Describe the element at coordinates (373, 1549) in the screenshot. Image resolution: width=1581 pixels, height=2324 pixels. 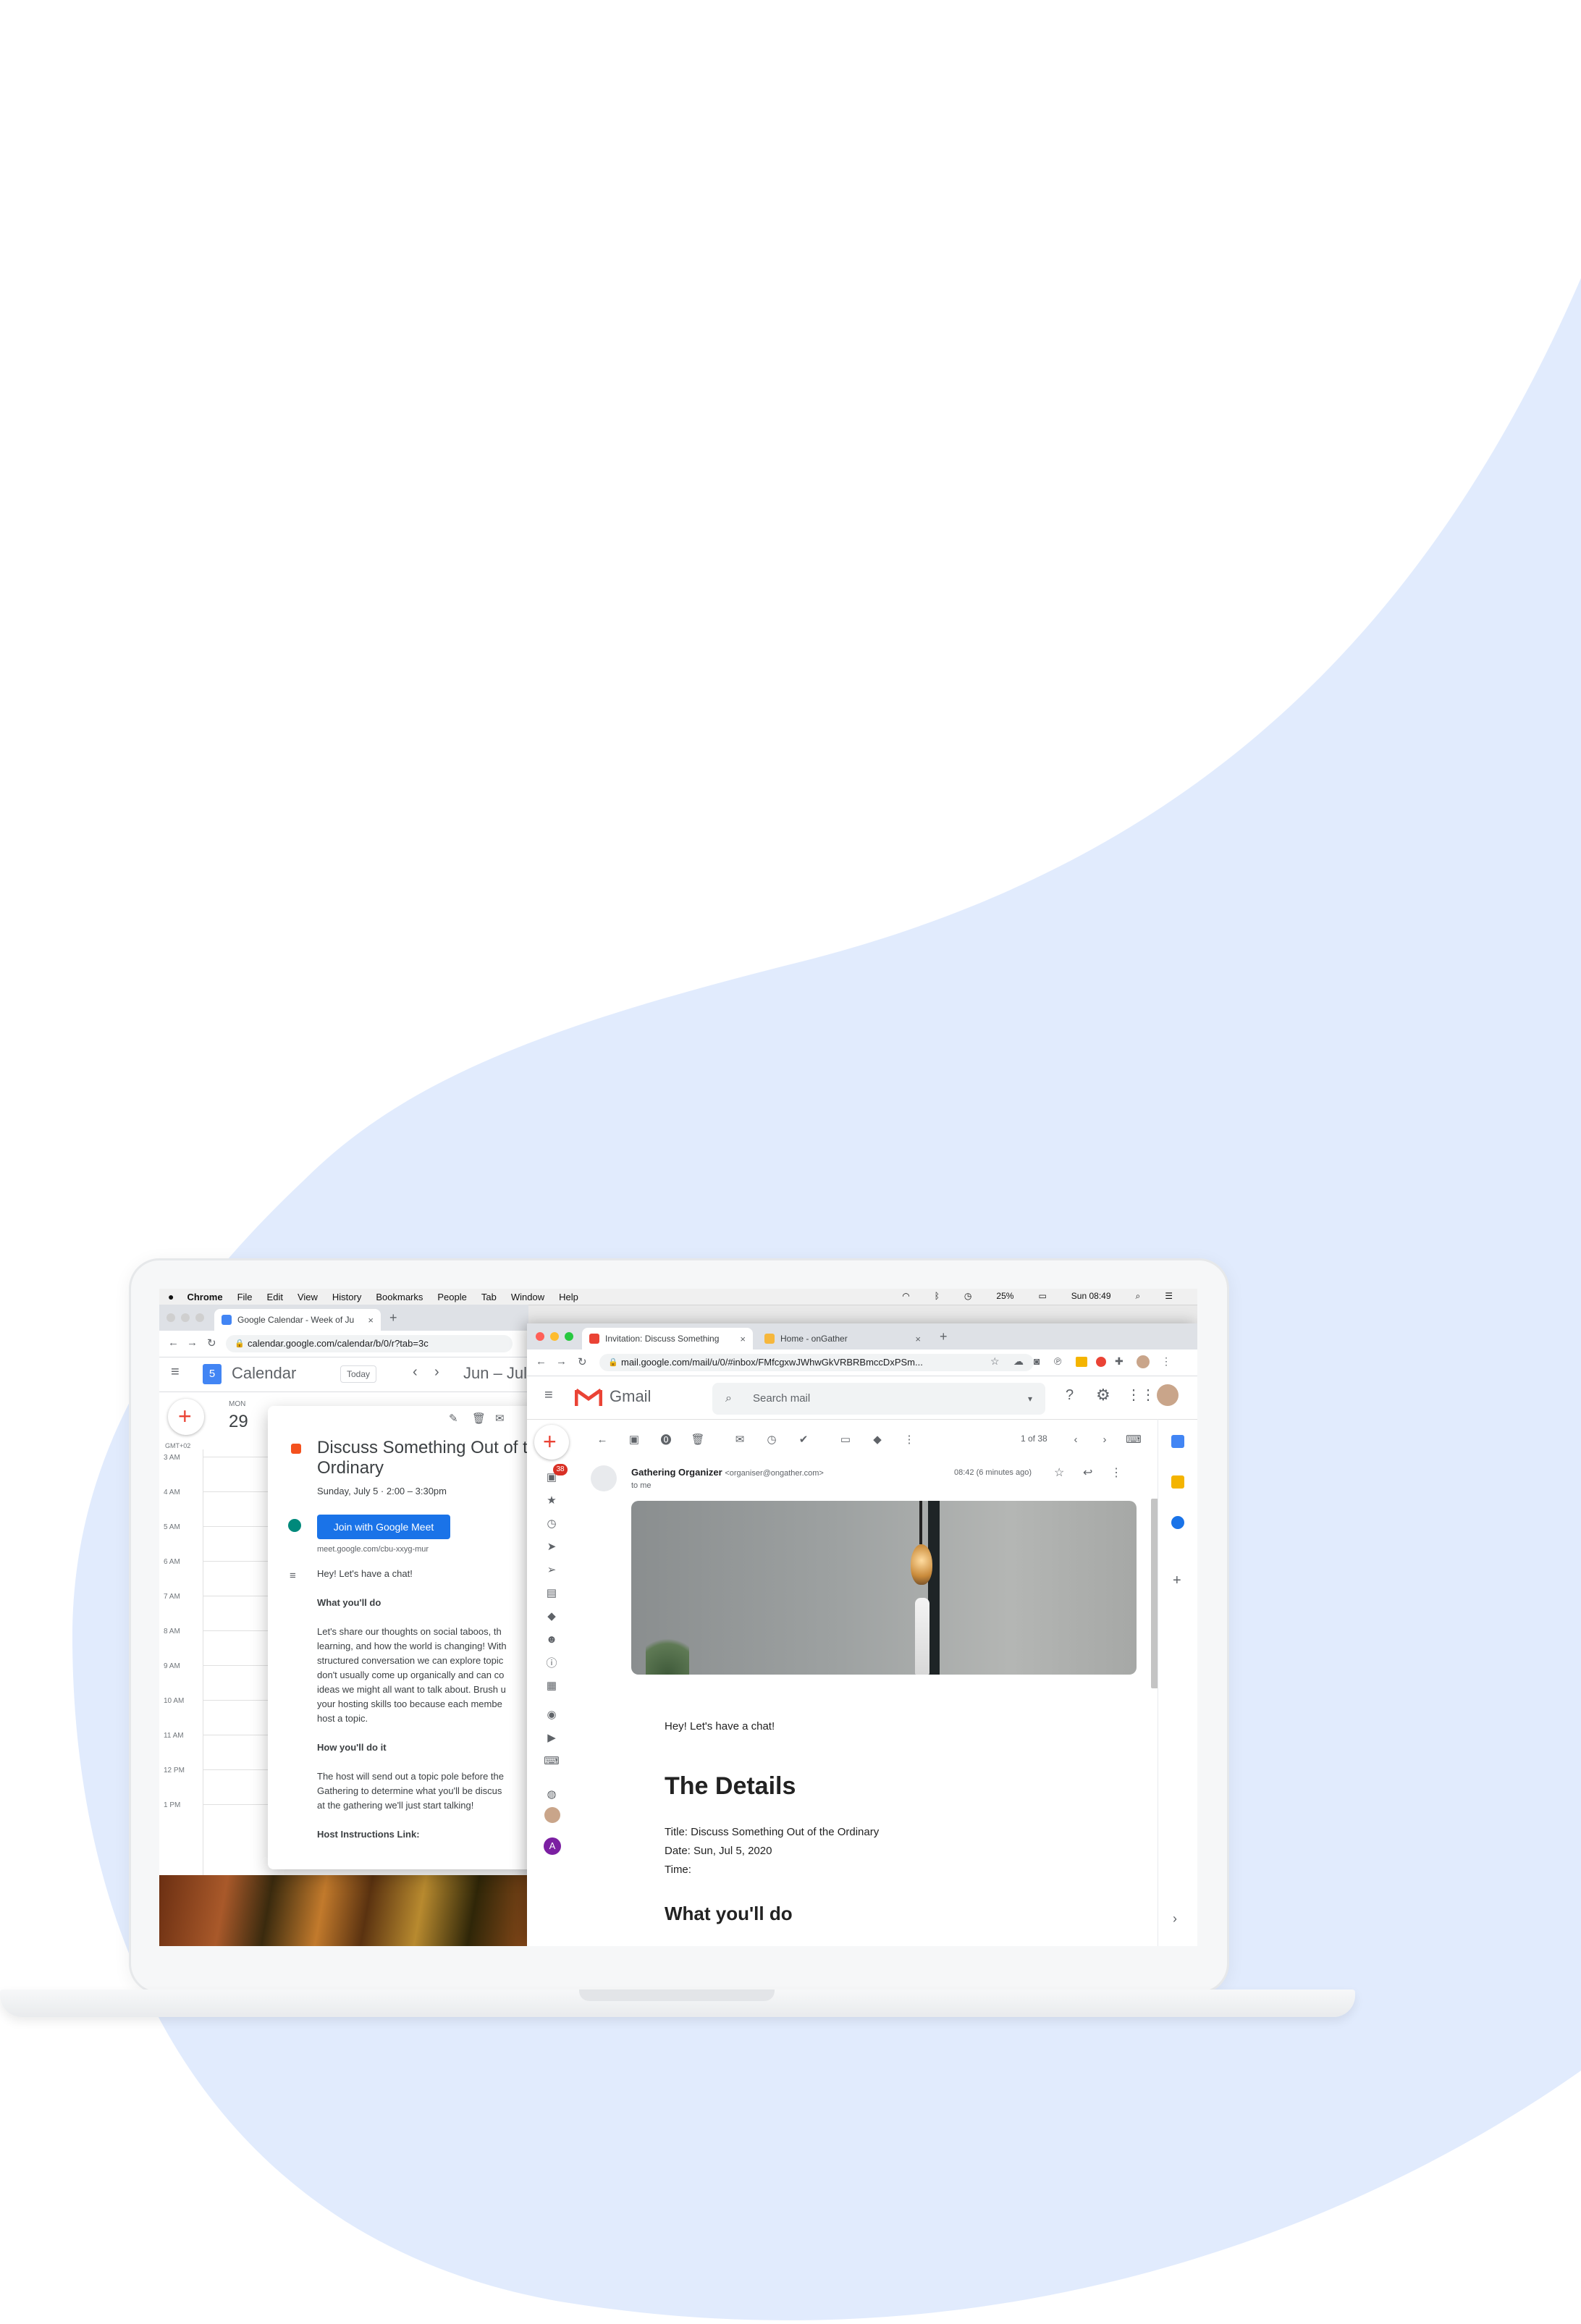
I see `meet-link: meet.google.com/cbu-xxyg-mur` at that location.